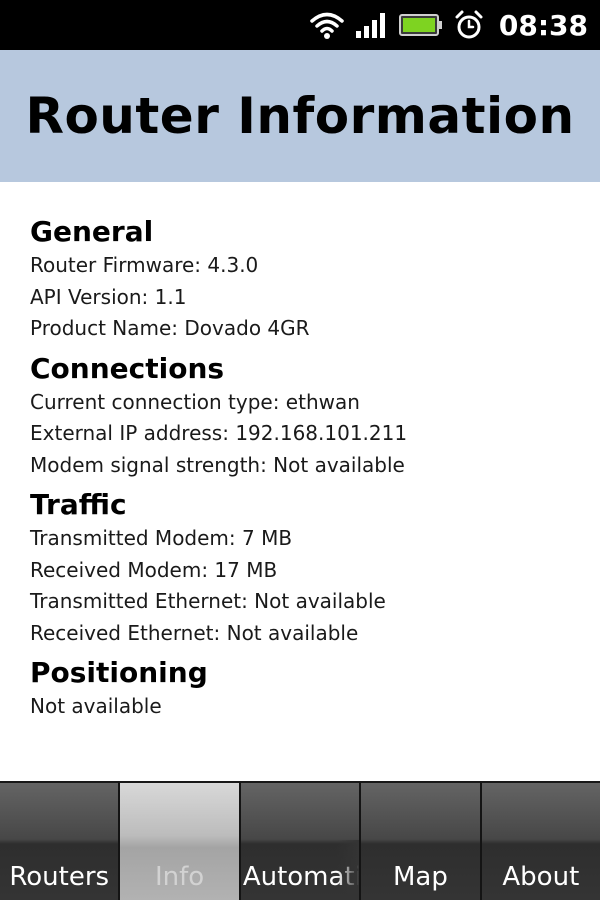  I want to click on tab-label-fade, so click(348, 870).